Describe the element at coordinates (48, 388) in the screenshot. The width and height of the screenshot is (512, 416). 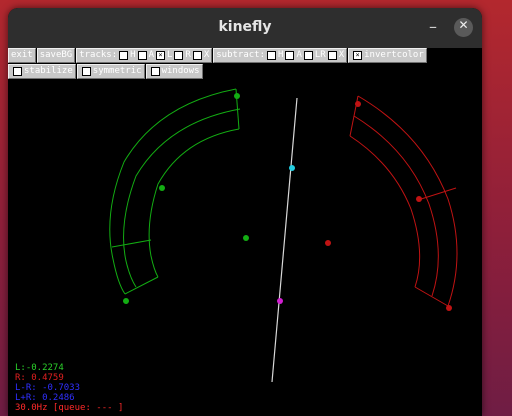
I see `status-diff-value: L-R: -0.7033` at that location.